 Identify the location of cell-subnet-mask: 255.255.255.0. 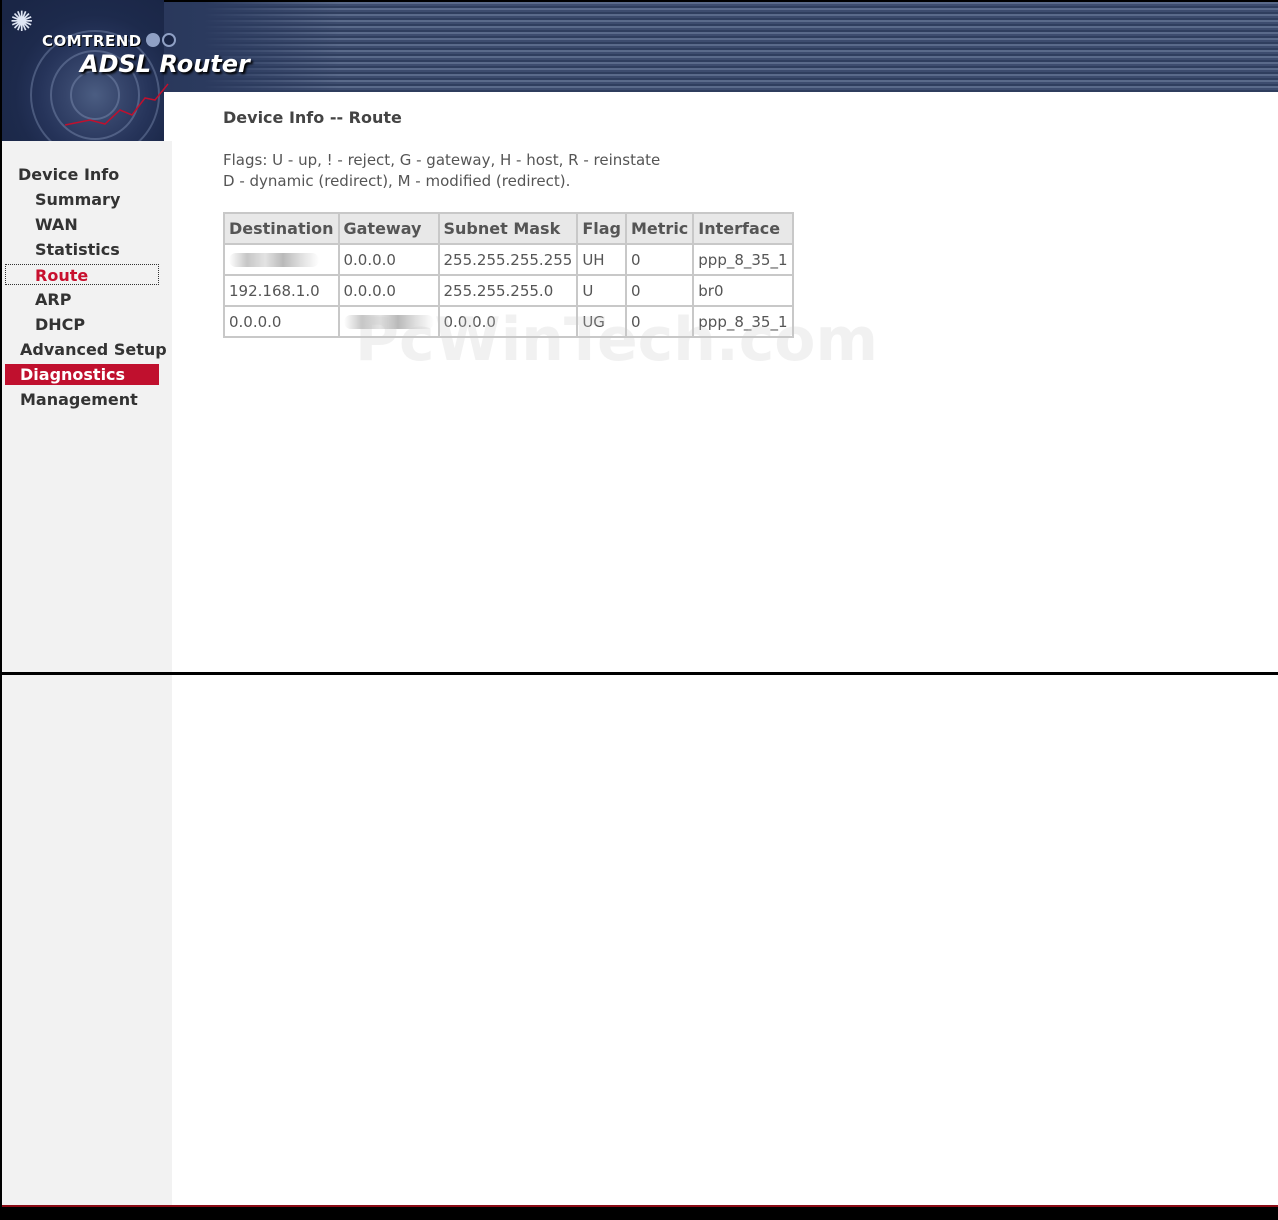
(508, 290).